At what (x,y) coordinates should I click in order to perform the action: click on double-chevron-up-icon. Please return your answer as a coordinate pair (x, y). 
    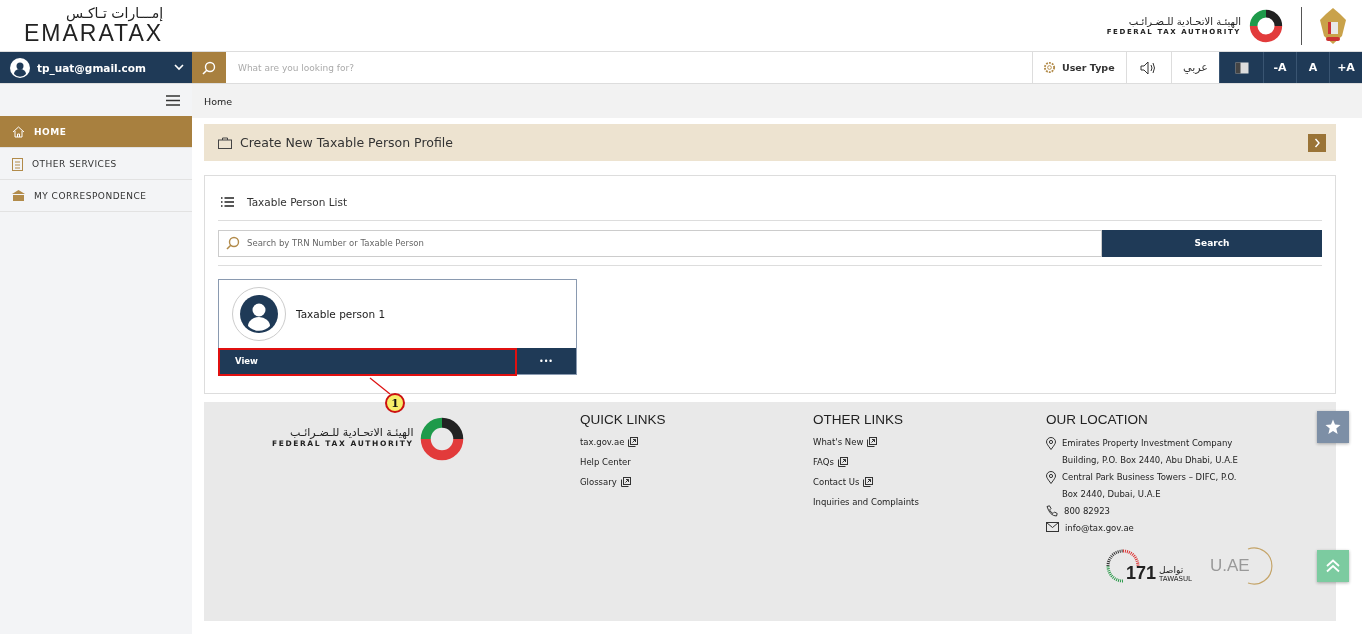
    Looking at the image, I should click on (1333, 566).